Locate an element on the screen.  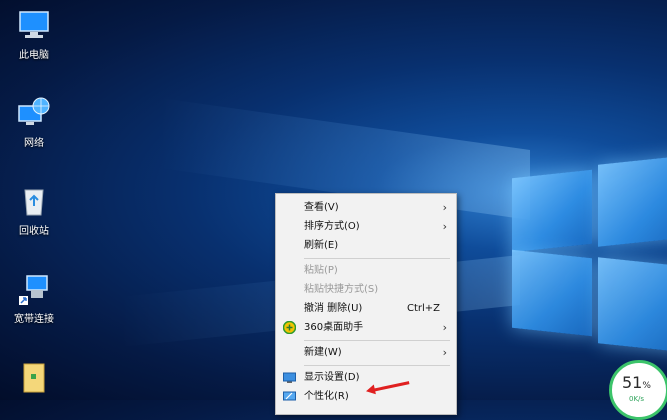
folder-icon is located at coordinates (34, 377).